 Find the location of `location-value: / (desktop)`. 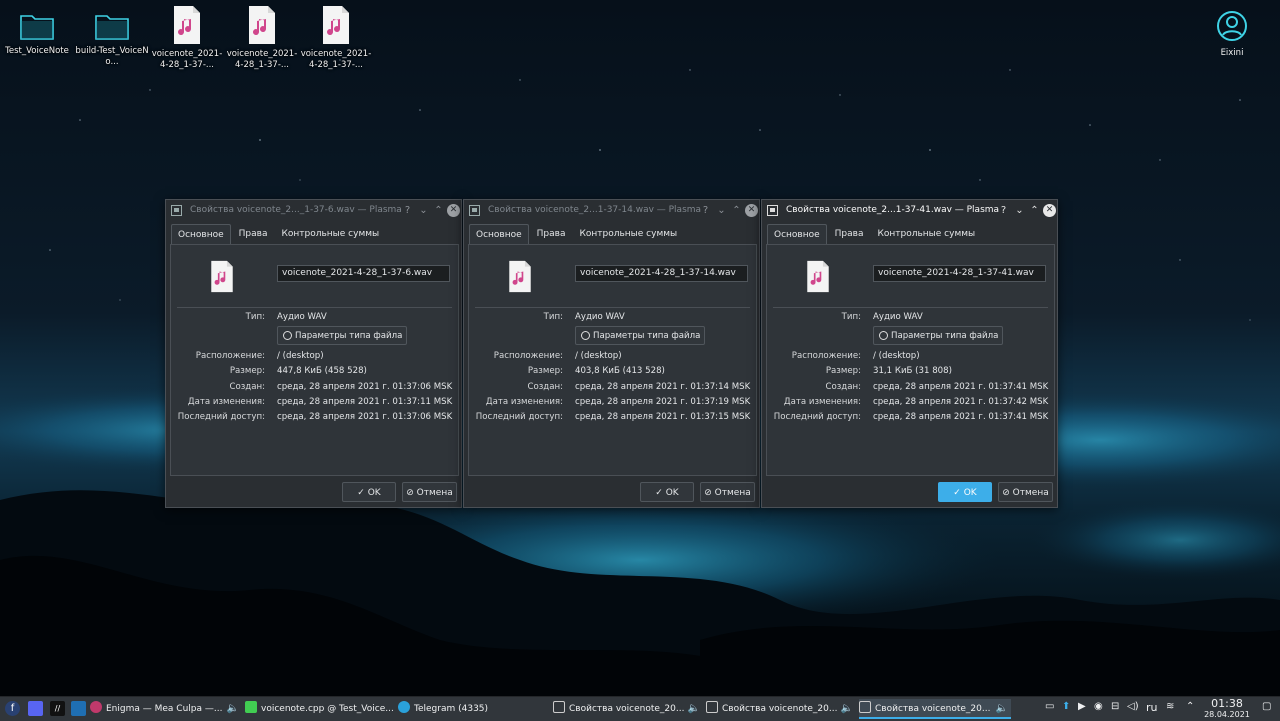

location-value: / (desktop) is located at coordinates (300, 356).